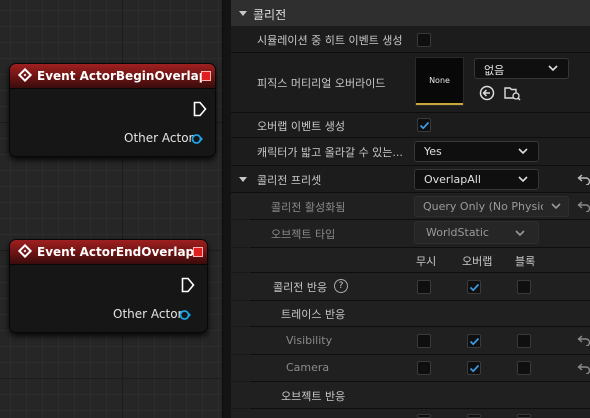 The image size is (590, 418). What do you see at coordinates (341, 286) in the screenshot?
I see `help-icon: ?` at bounding box center [341, 286].